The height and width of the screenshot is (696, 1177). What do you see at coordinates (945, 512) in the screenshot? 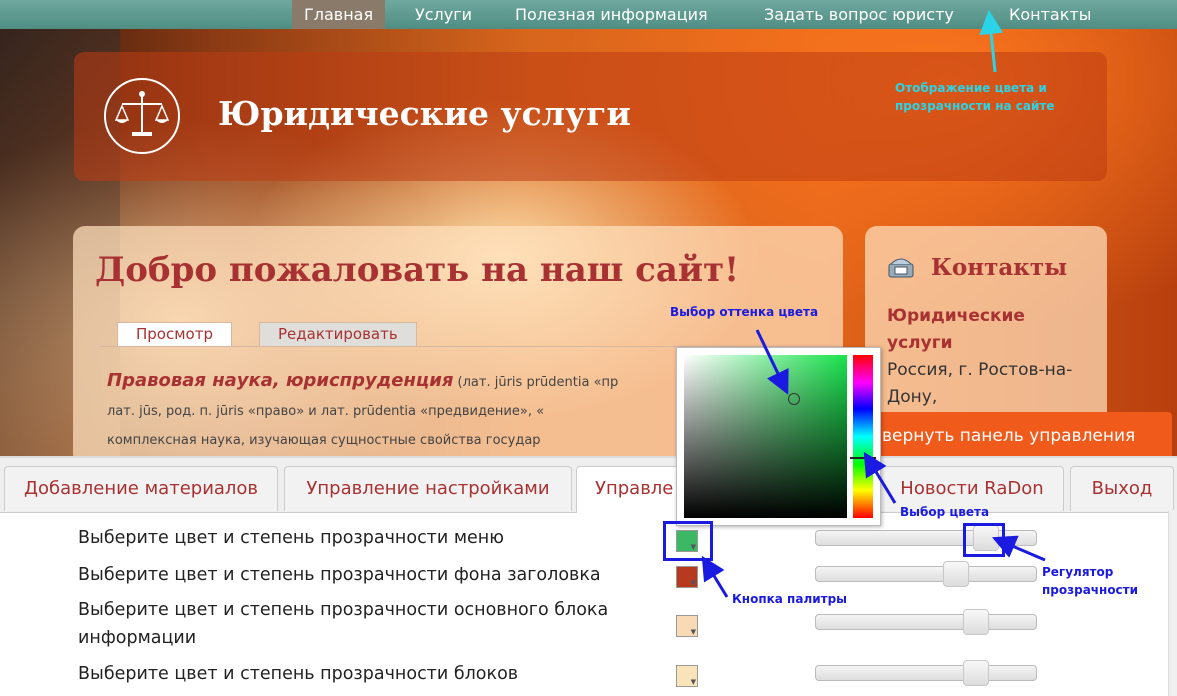
I see `annotation-hue: Выбор цвета` at bounding box center [945, 512].